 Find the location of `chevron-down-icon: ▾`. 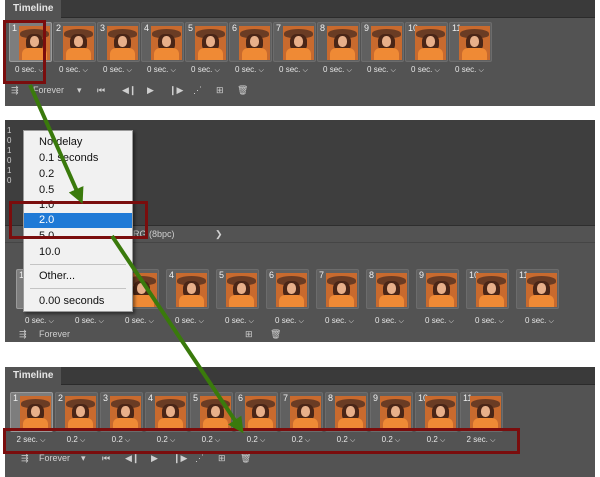

chevron-down-icon: ▾ is located at coordinates (79, 90).